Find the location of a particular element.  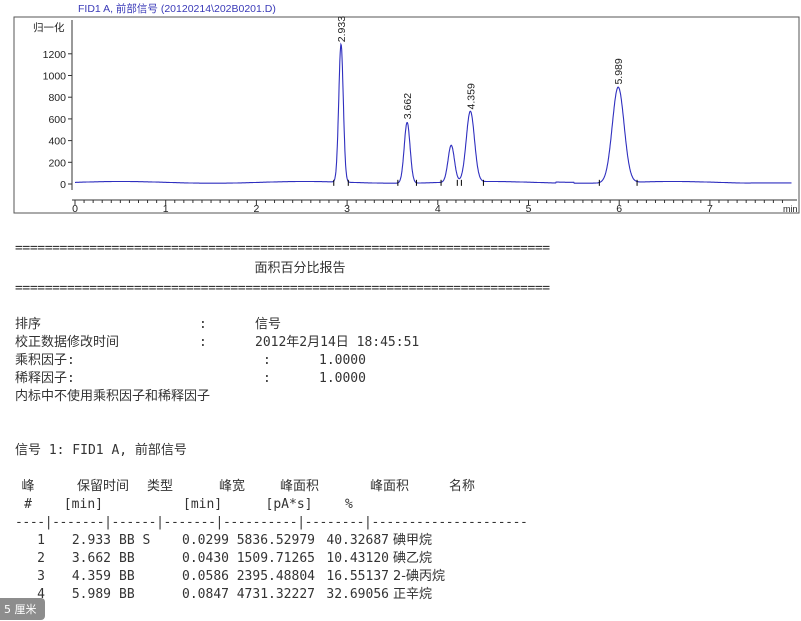

cell-retention-time: 4.359 is located at coordinates (91, 576).